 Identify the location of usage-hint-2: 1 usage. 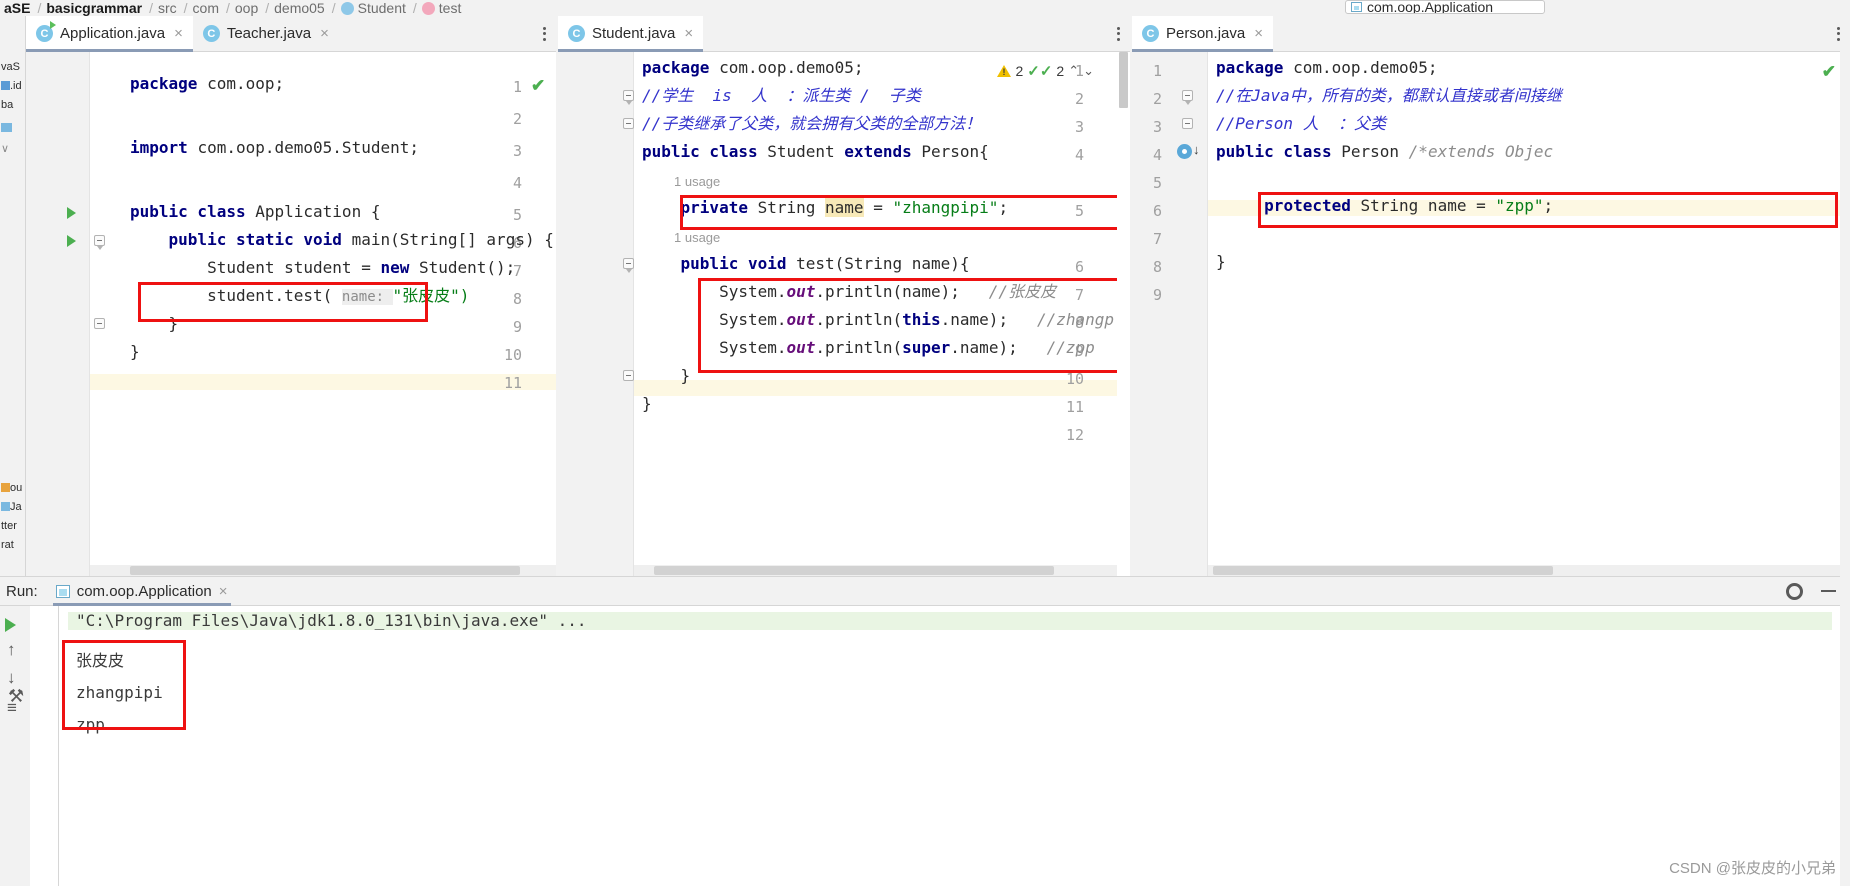
(697, 238).